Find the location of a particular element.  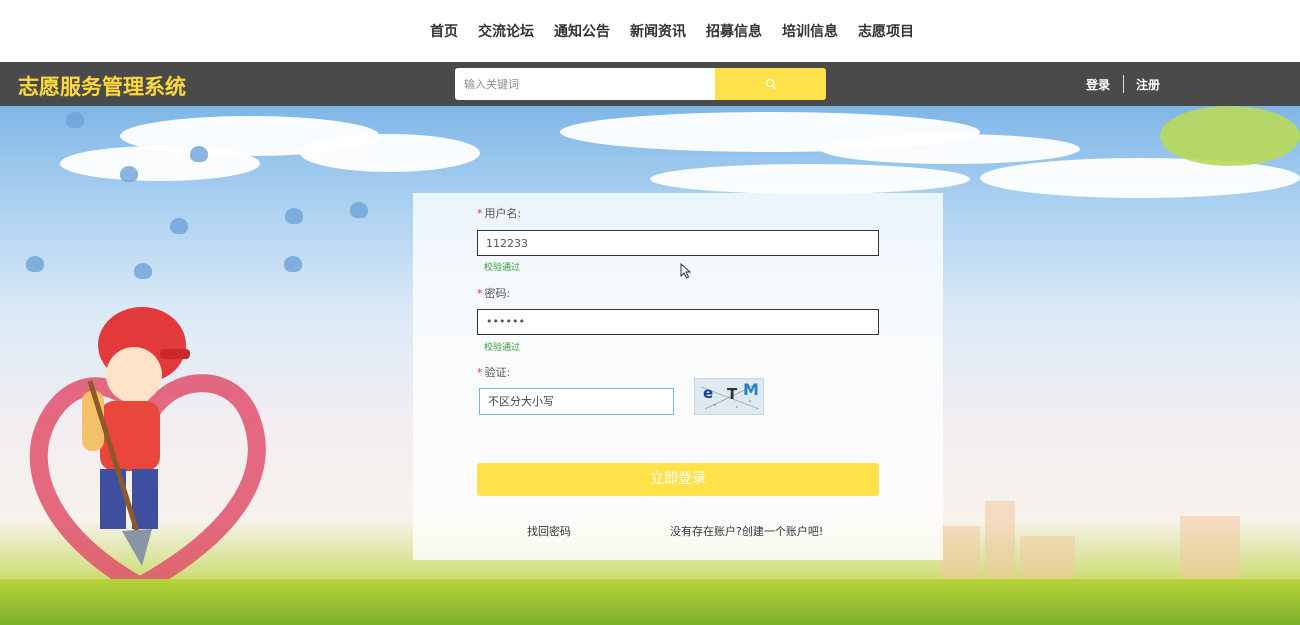

nav-item-notices: 通知公告 is located at coordinates (582, 31).